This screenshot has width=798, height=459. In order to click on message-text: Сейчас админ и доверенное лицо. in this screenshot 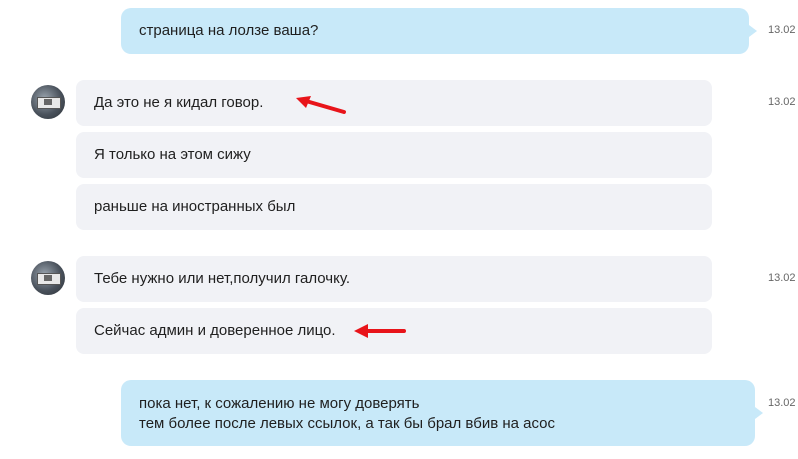, I will do `click(215, 330)`.